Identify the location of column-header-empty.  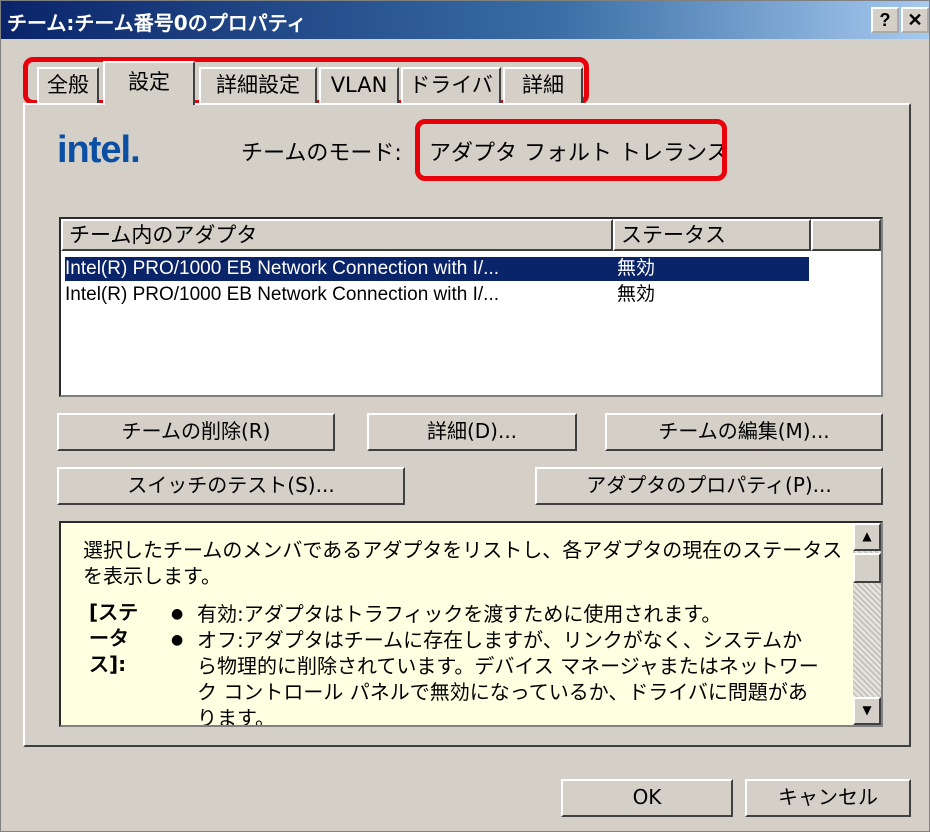
(846, 235).